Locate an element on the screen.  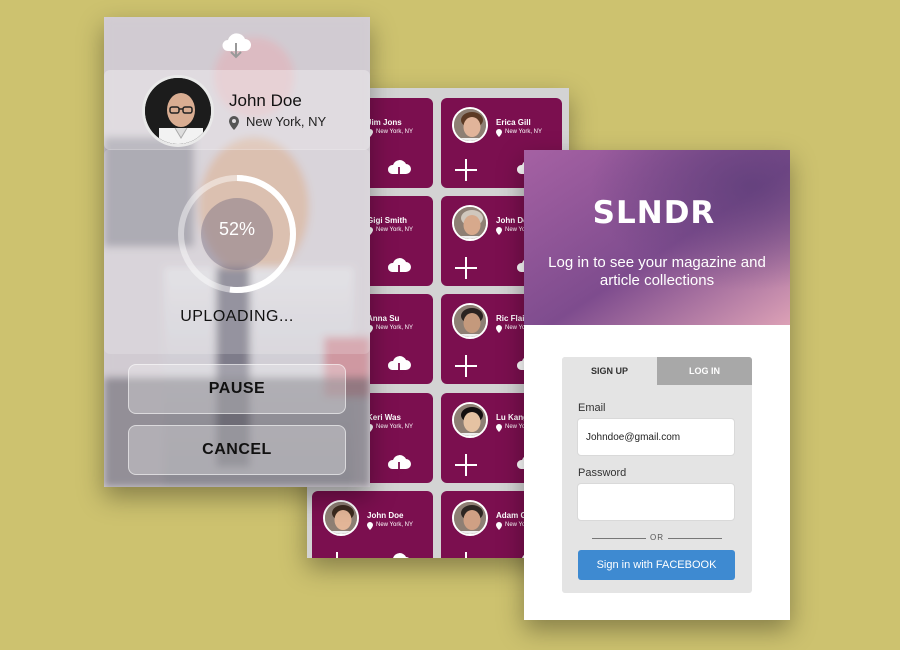
tab-sign-up: SIGN UP is located at coordinates (609, 371).